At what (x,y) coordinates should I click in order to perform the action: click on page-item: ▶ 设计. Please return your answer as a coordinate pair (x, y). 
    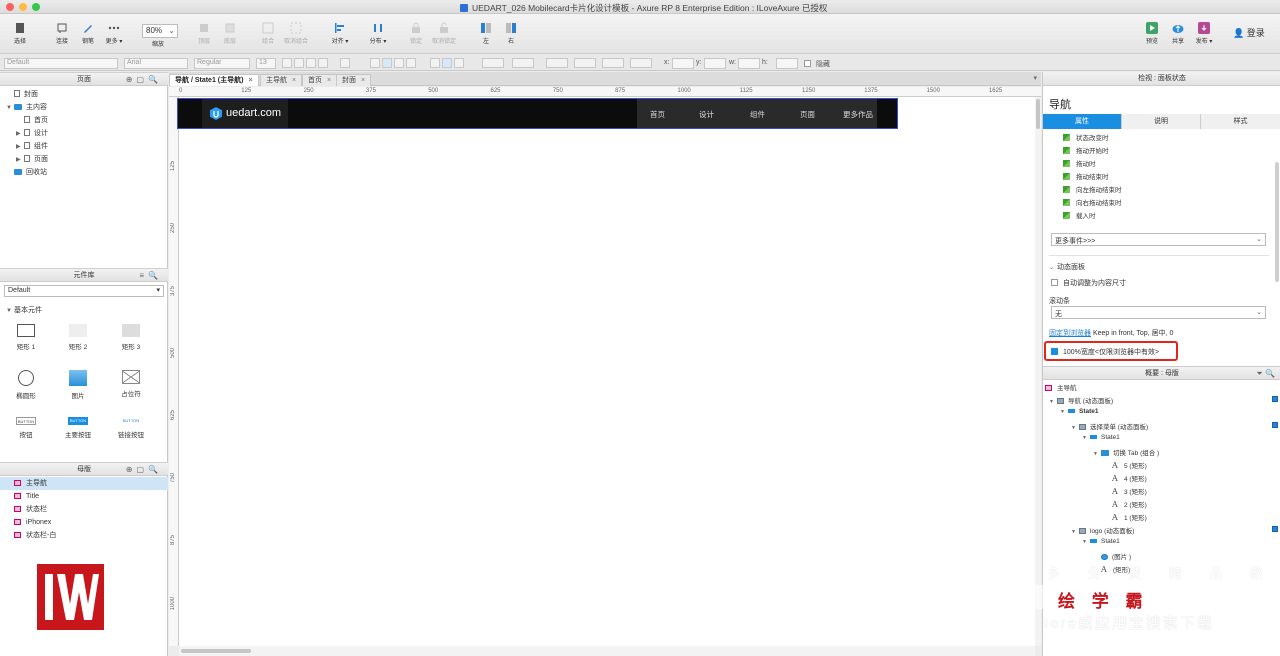
    Looking at the image, I should click on (32, 133).